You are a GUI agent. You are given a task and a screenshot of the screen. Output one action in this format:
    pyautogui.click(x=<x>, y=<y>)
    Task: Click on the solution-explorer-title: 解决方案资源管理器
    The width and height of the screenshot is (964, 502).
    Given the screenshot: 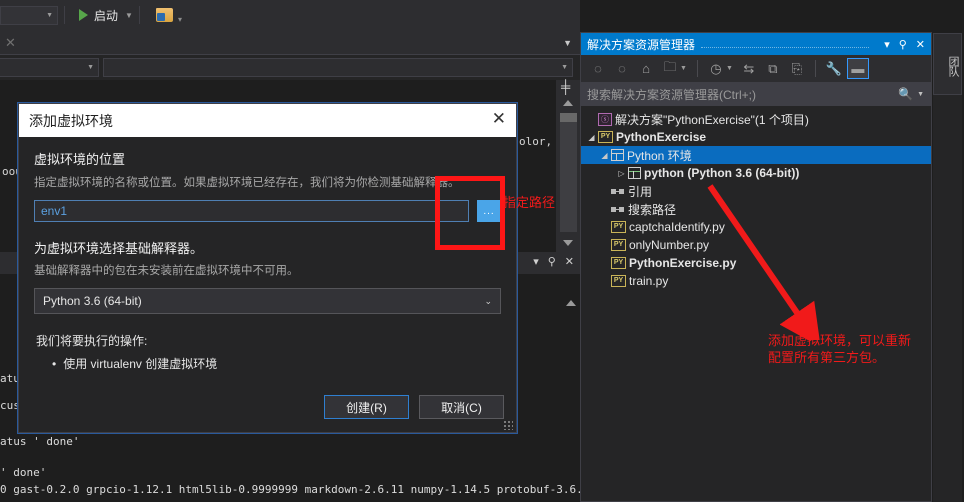 What is the action you would take?
    pyautogui.click(x=641, y=44)
    